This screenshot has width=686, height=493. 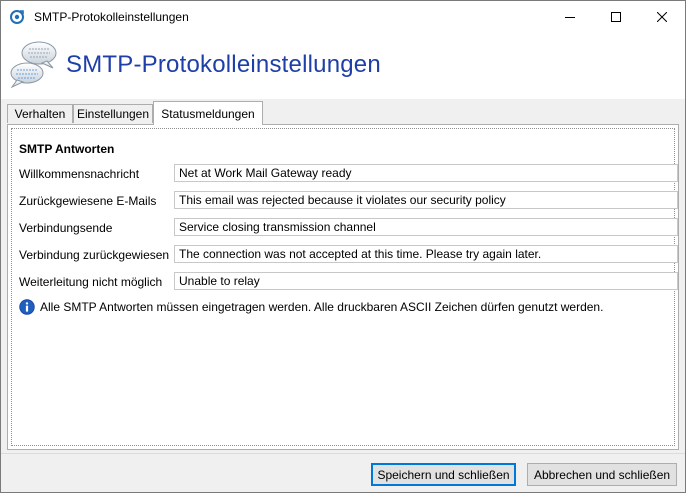 I want to click on close-icon, so click(x=662, y=16).